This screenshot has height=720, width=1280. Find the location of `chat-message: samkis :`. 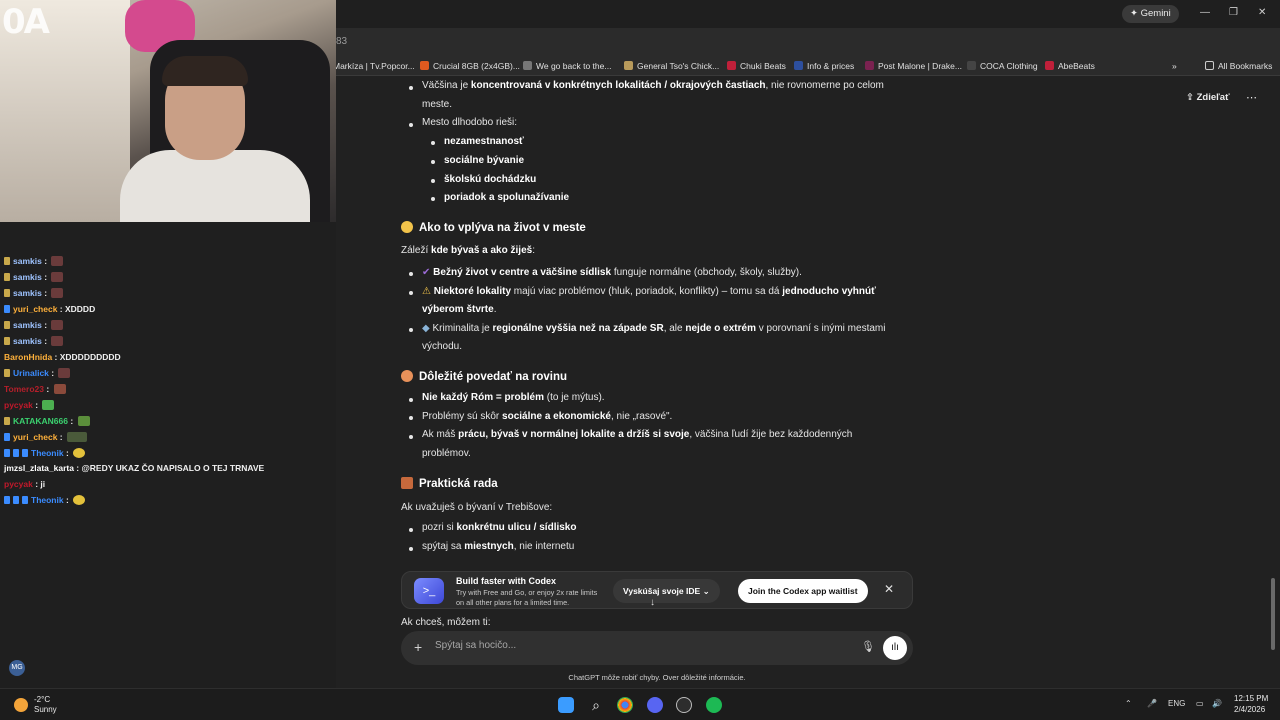

chat-message: samkis : is located at coordinates (34, 341).